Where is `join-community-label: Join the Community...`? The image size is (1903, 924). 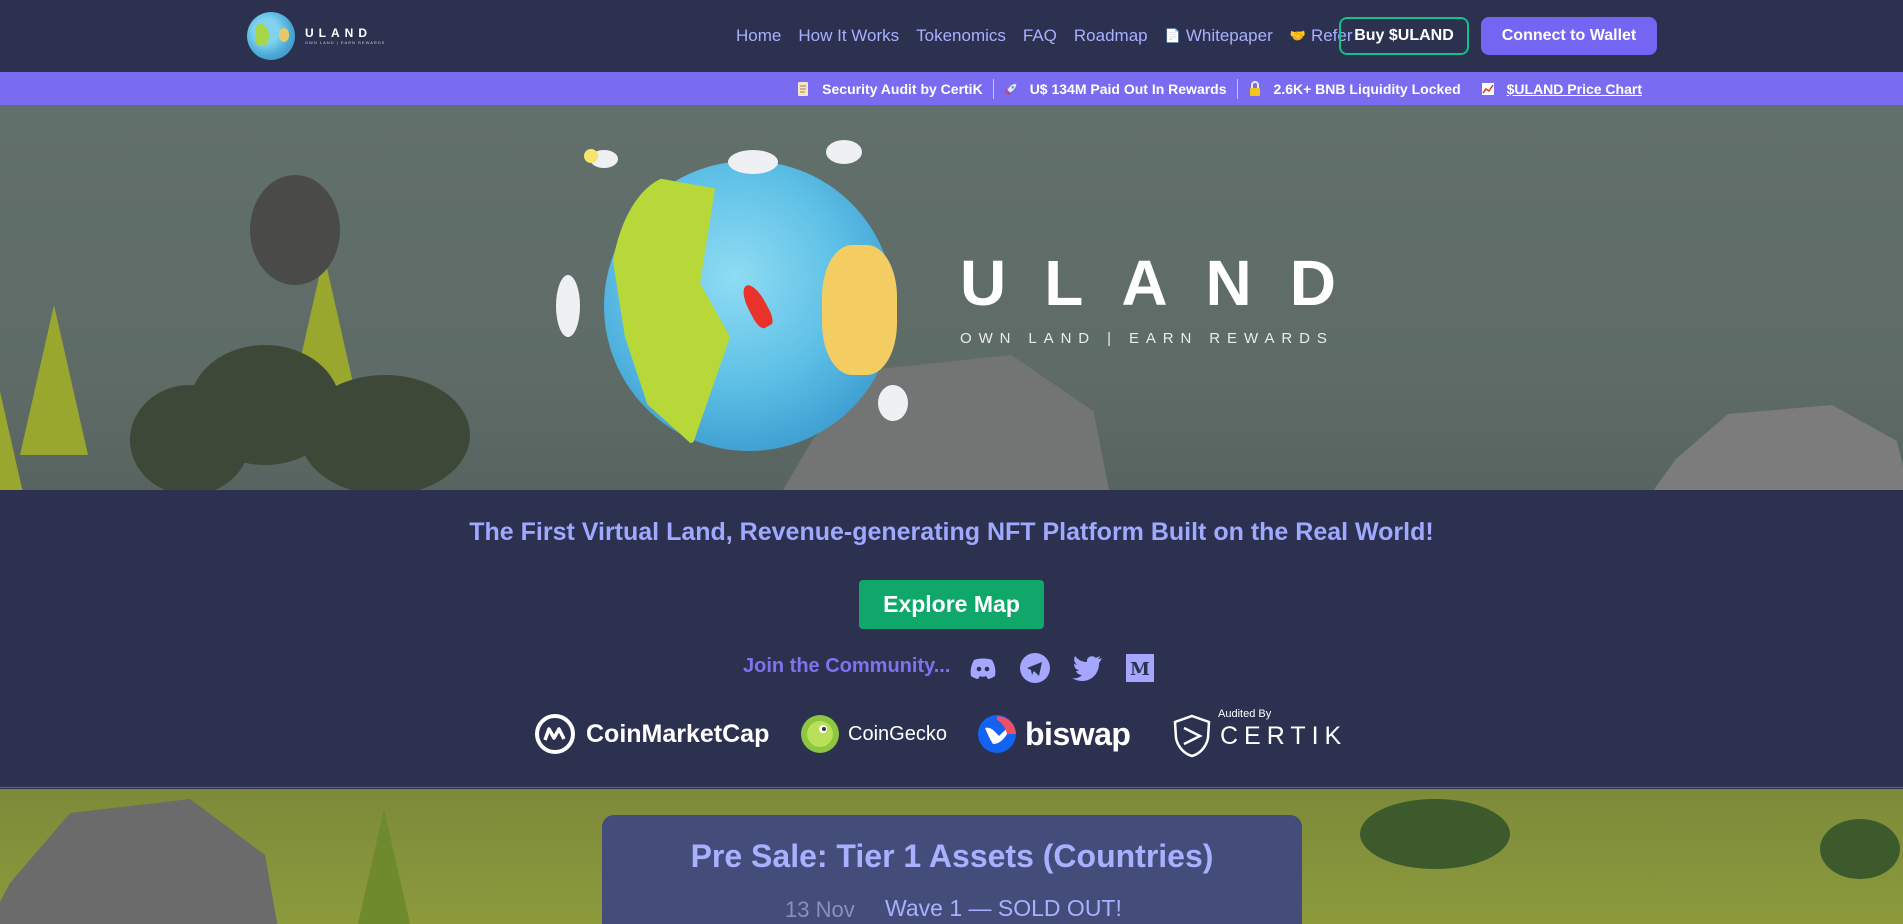
join-community-label: Join the Community... is located at coordinates (847, 666).